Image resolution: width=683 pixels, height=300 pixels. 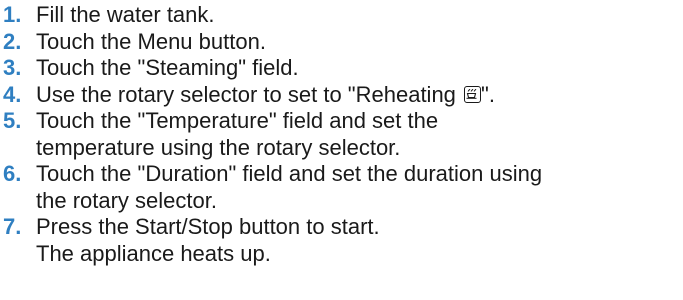 What do you see at coordinates (12, 67) in the screenshot?
I see `step-number: 3.` at bounding box center [12, 67].